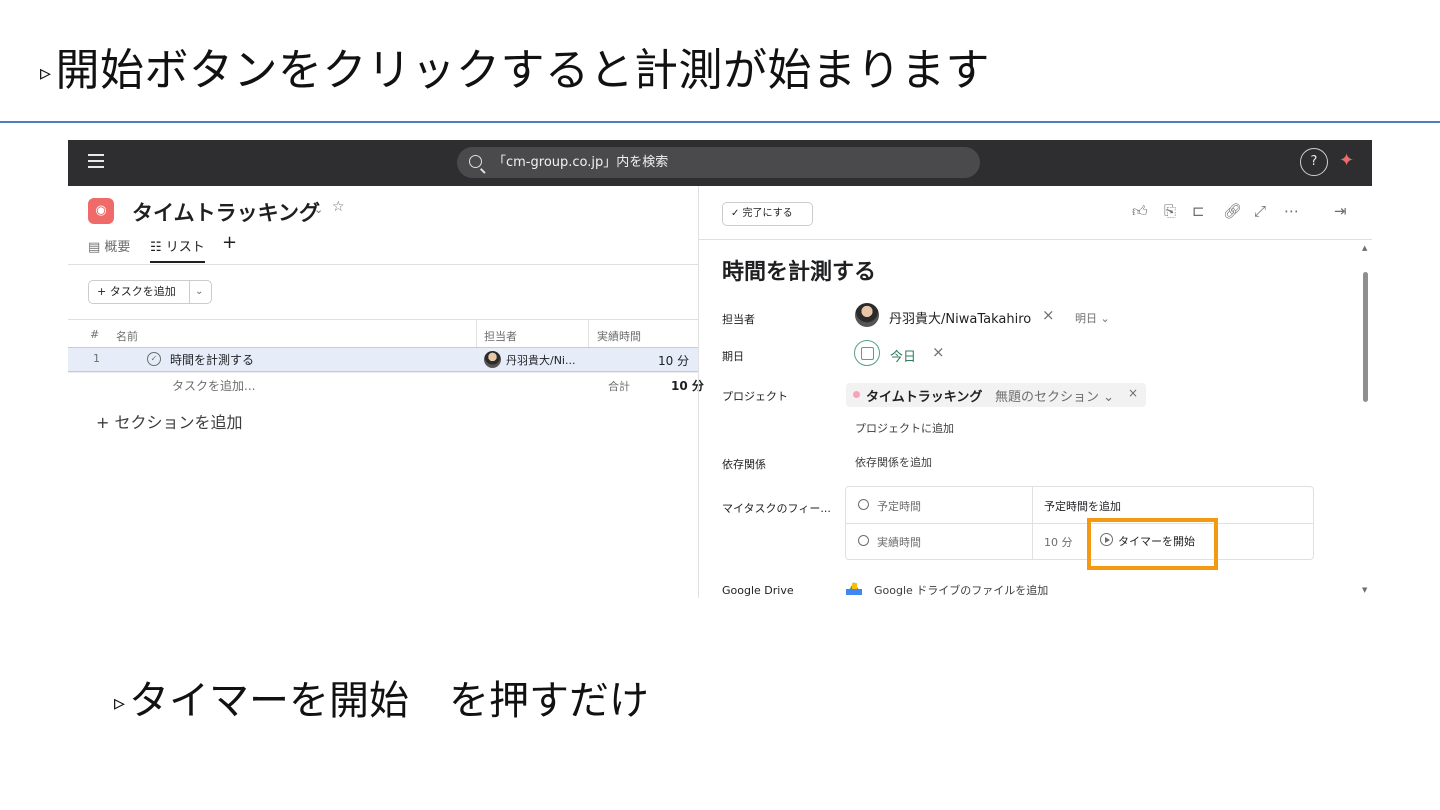  Describe the element at coordinates (961, 590) in the screenshot. I see `add-drive-file-link: Google ドライブのファイルを追加` at that location.